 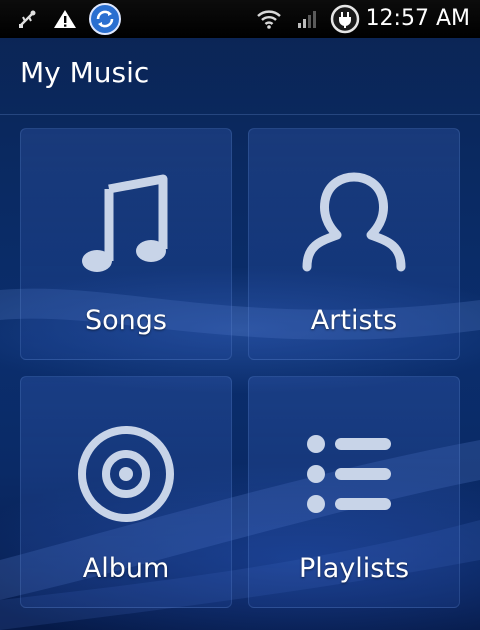 What do you see at coordinates (85, 72) in the screenshot?
I see `page-title: My Music` at bounding box center [85, 72].